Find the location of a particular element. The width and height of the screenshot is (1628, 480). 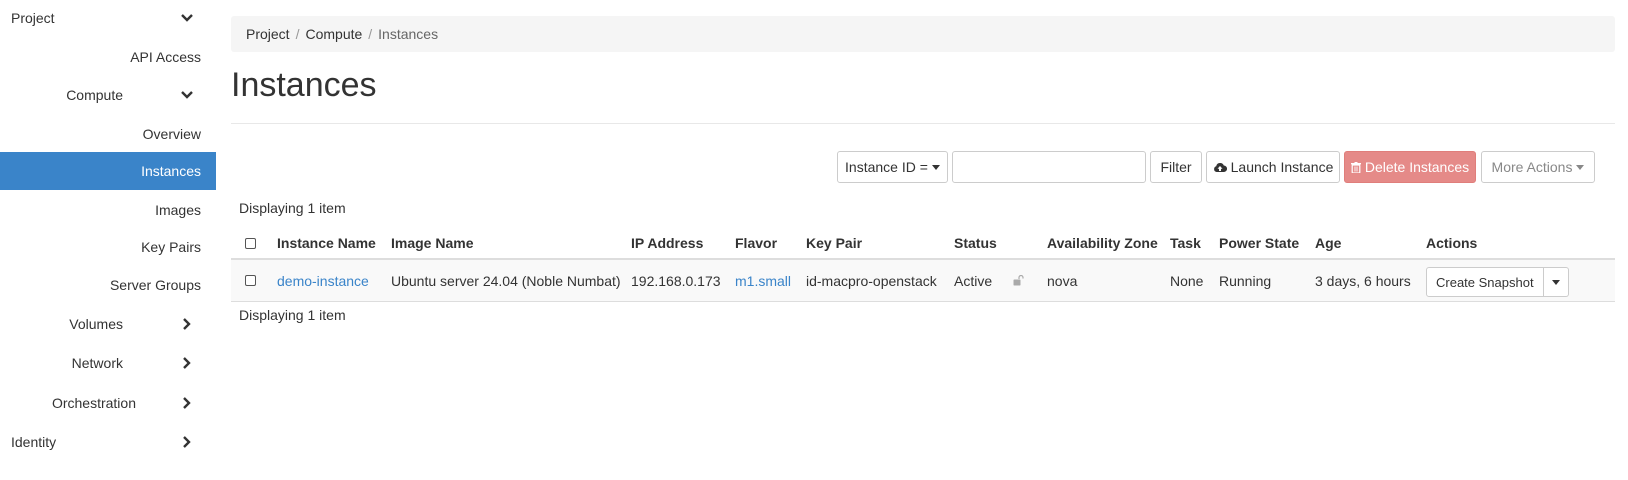

column-header: Actions is located at coordinates (1452, 243).